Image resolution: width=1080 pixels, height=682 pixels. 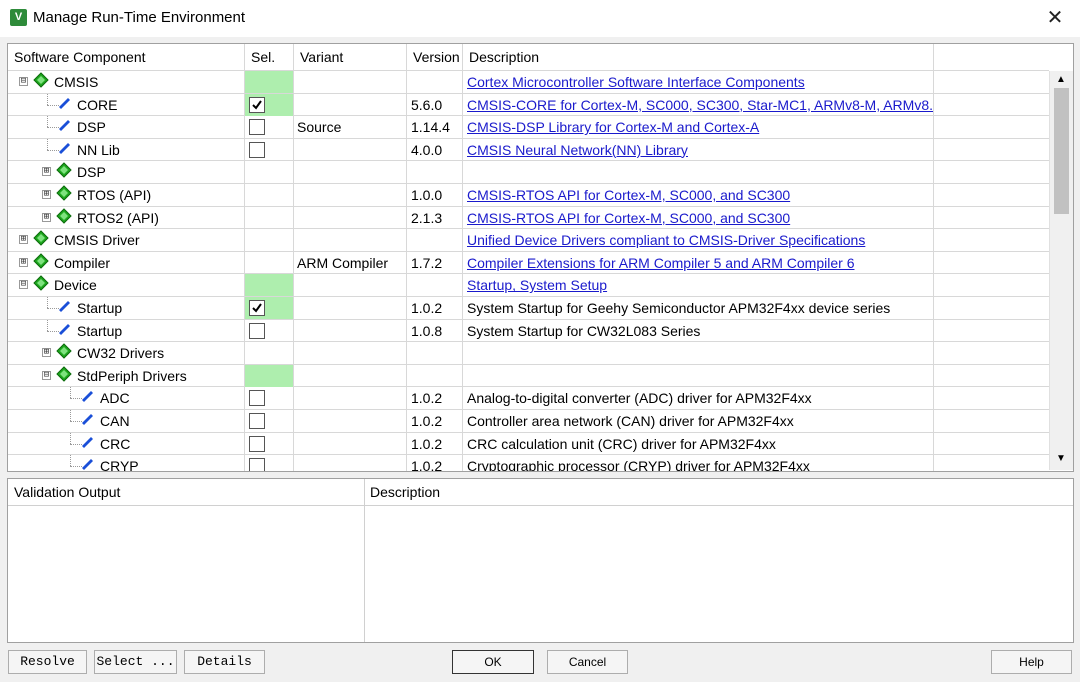 I want to click on header-version: Version, so click(x=435, y=57).